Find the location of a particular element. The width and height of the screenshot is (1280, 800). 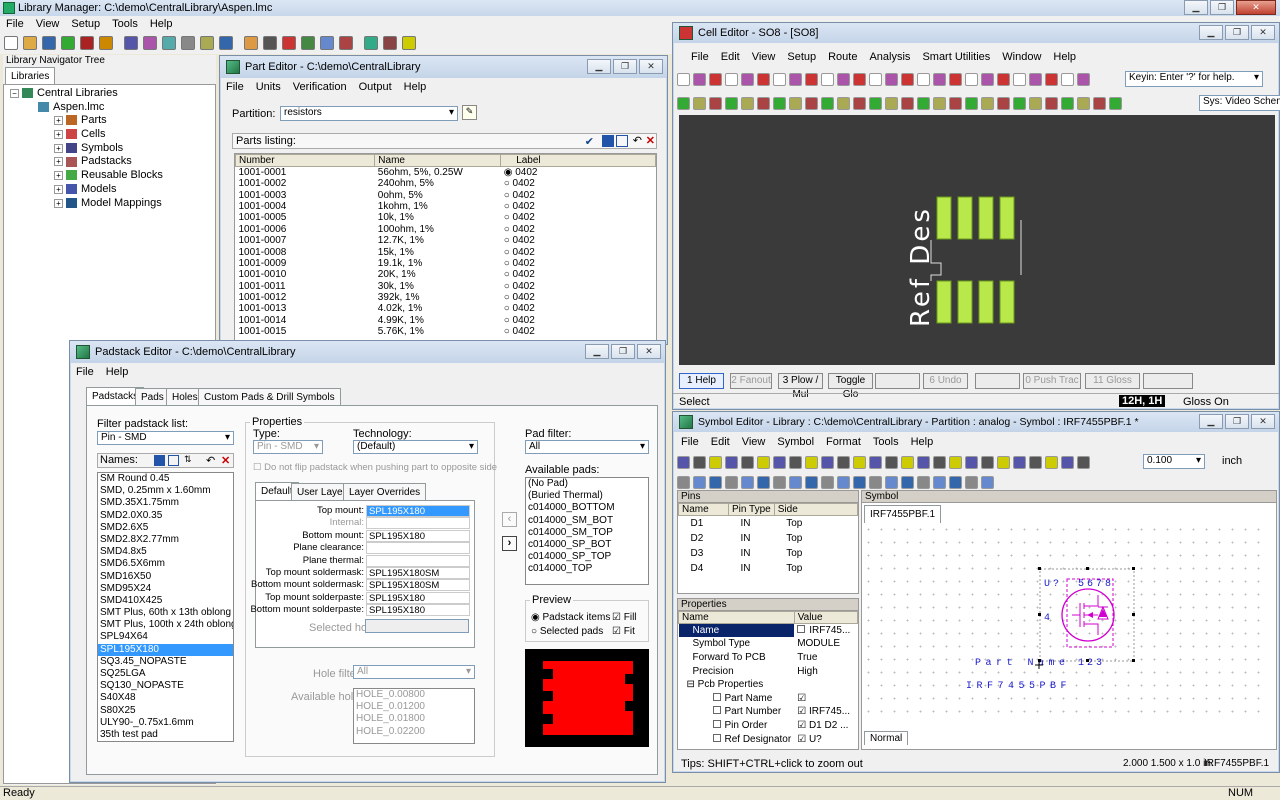

stb2-tool-11-icon is located at coordinates (859, 482).